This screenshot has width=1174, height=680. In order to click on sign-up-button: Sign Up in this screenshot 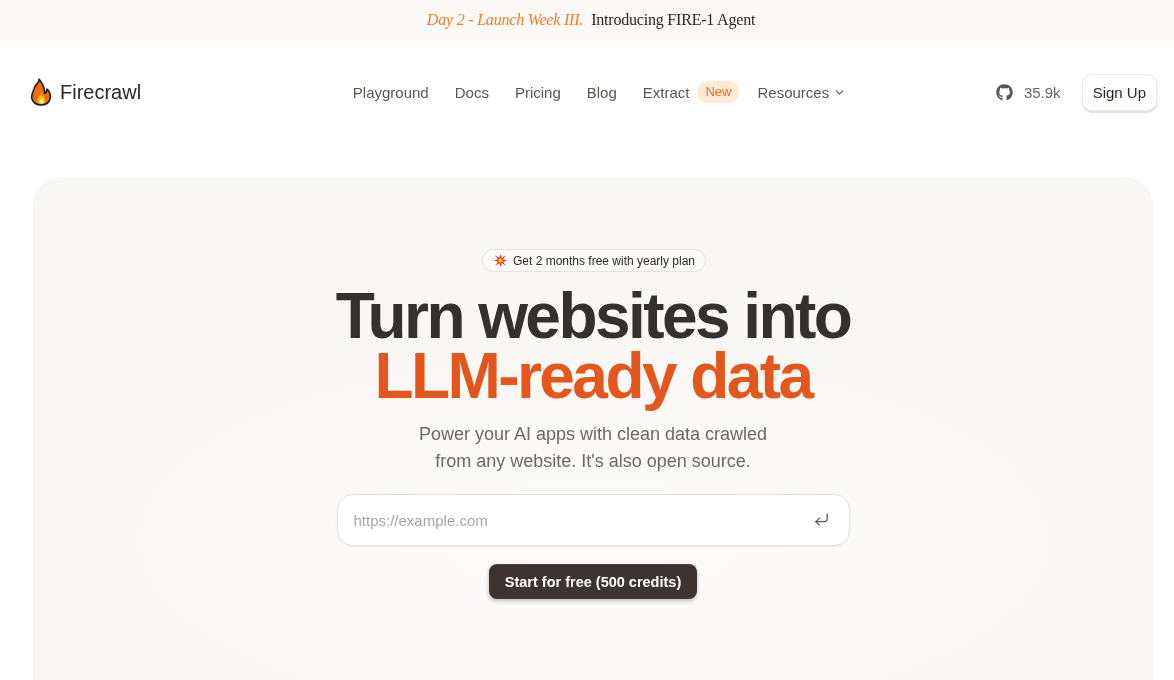, I will do `click(1119, 92)`.